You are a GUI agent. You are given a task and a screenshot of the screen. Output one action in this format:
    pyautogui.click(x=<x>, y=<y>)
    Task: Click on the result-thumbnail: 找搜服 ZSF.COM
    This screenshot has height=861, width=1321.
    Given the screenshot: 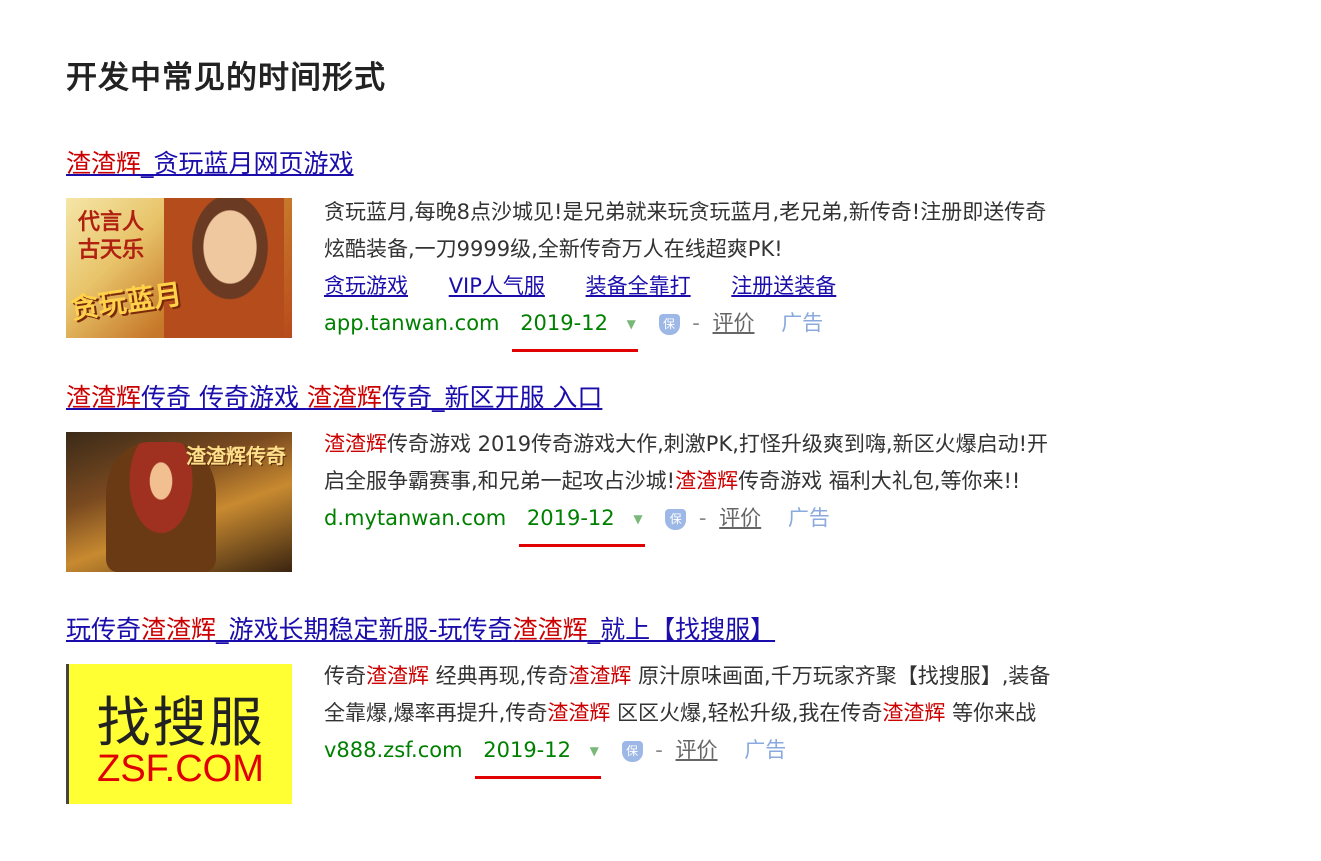 What is the action you would take?
    pyautogui.click(x=179, y=734)
    